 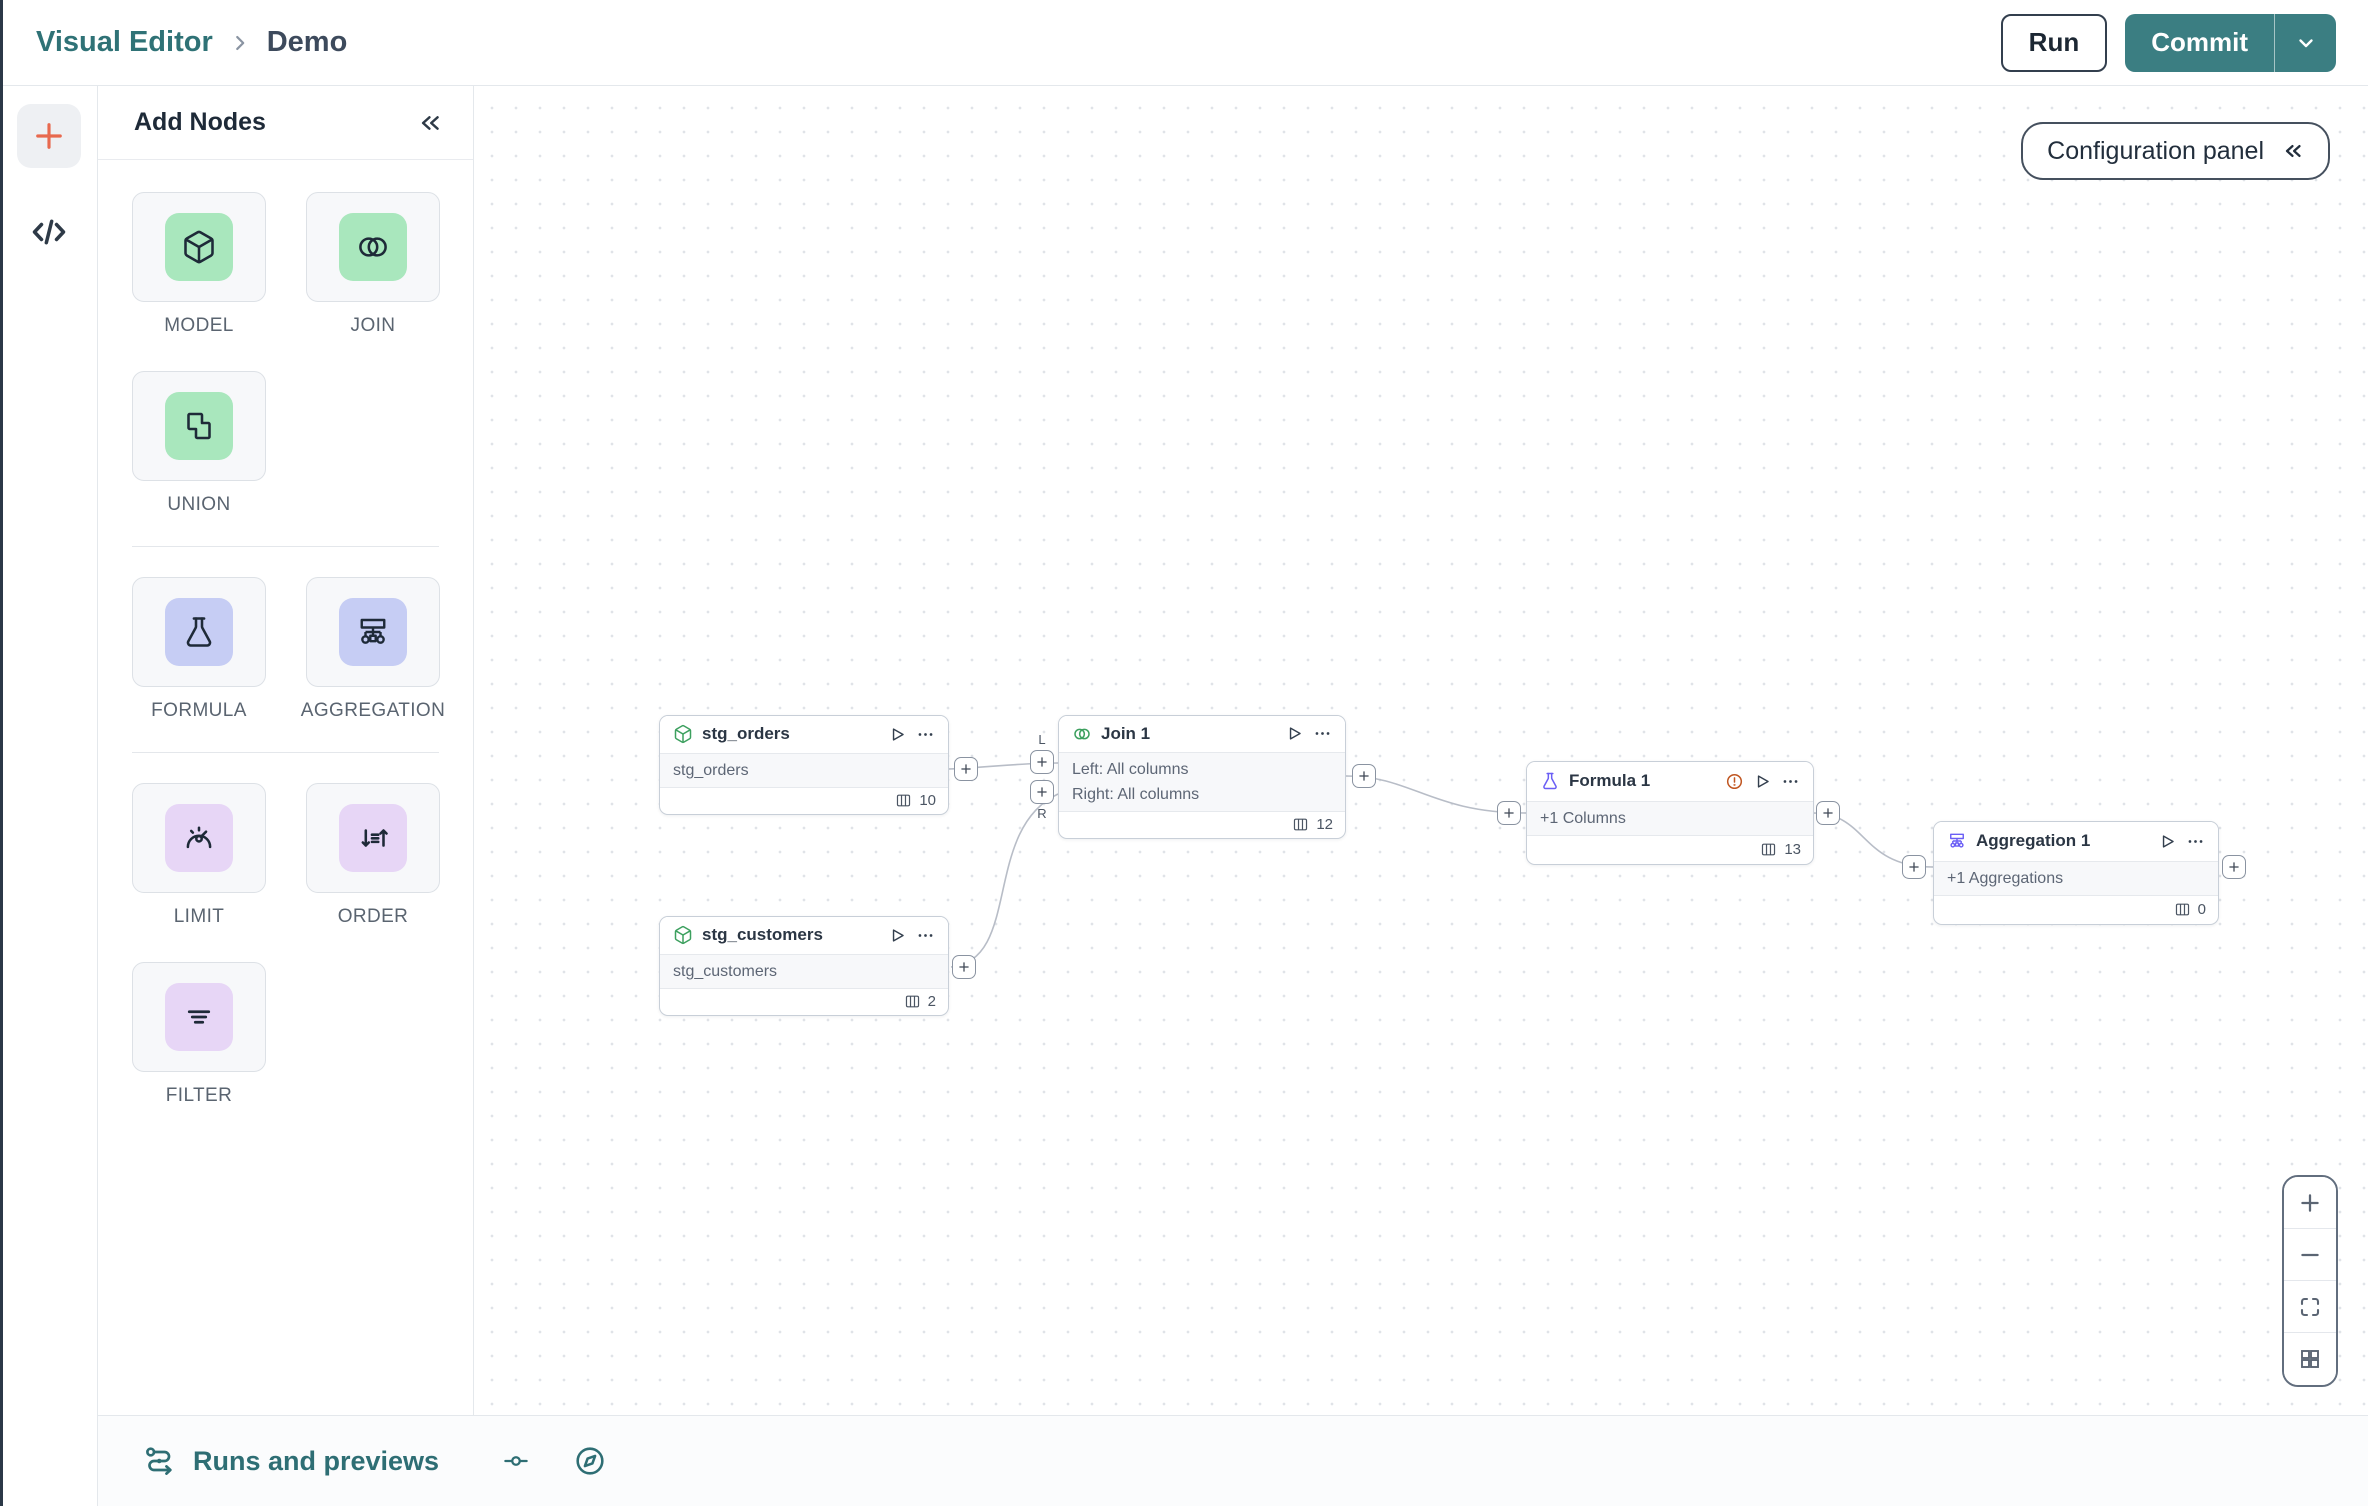 What do you see at coordinates (200, 122) in the screenshot?
I see `add-nodes-title: Add Nodes` at bounding box center [200, 122].